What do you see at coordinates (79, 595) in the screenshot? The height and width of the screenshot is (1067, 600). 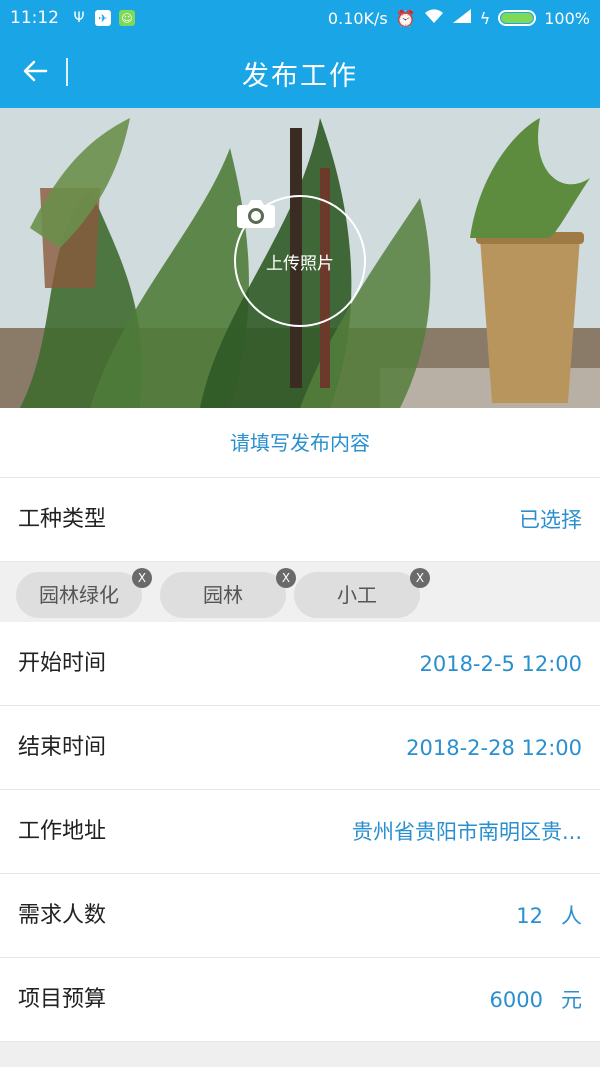 I see `tag-label: 园林绿化` at bounding box center [79, 595].